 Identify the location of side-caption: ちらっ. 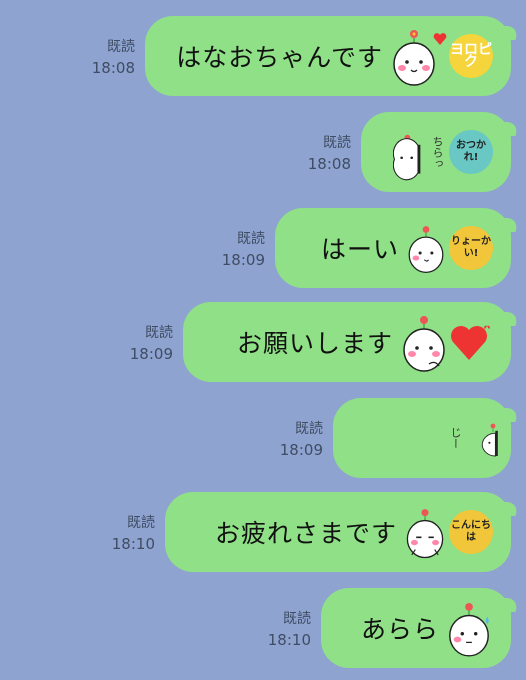
(437, 152).